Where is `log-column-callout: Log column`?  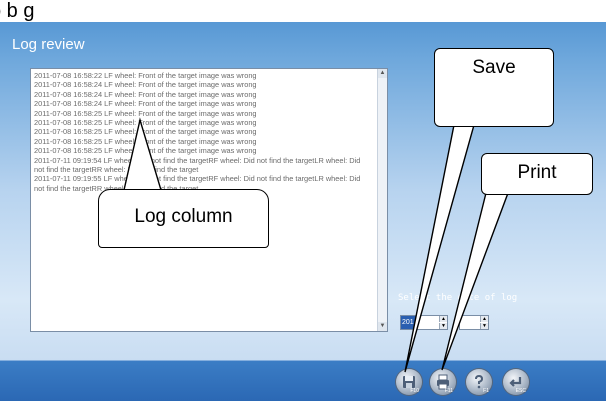
log-column-callout: Log column is located at coordinates (183, 218).